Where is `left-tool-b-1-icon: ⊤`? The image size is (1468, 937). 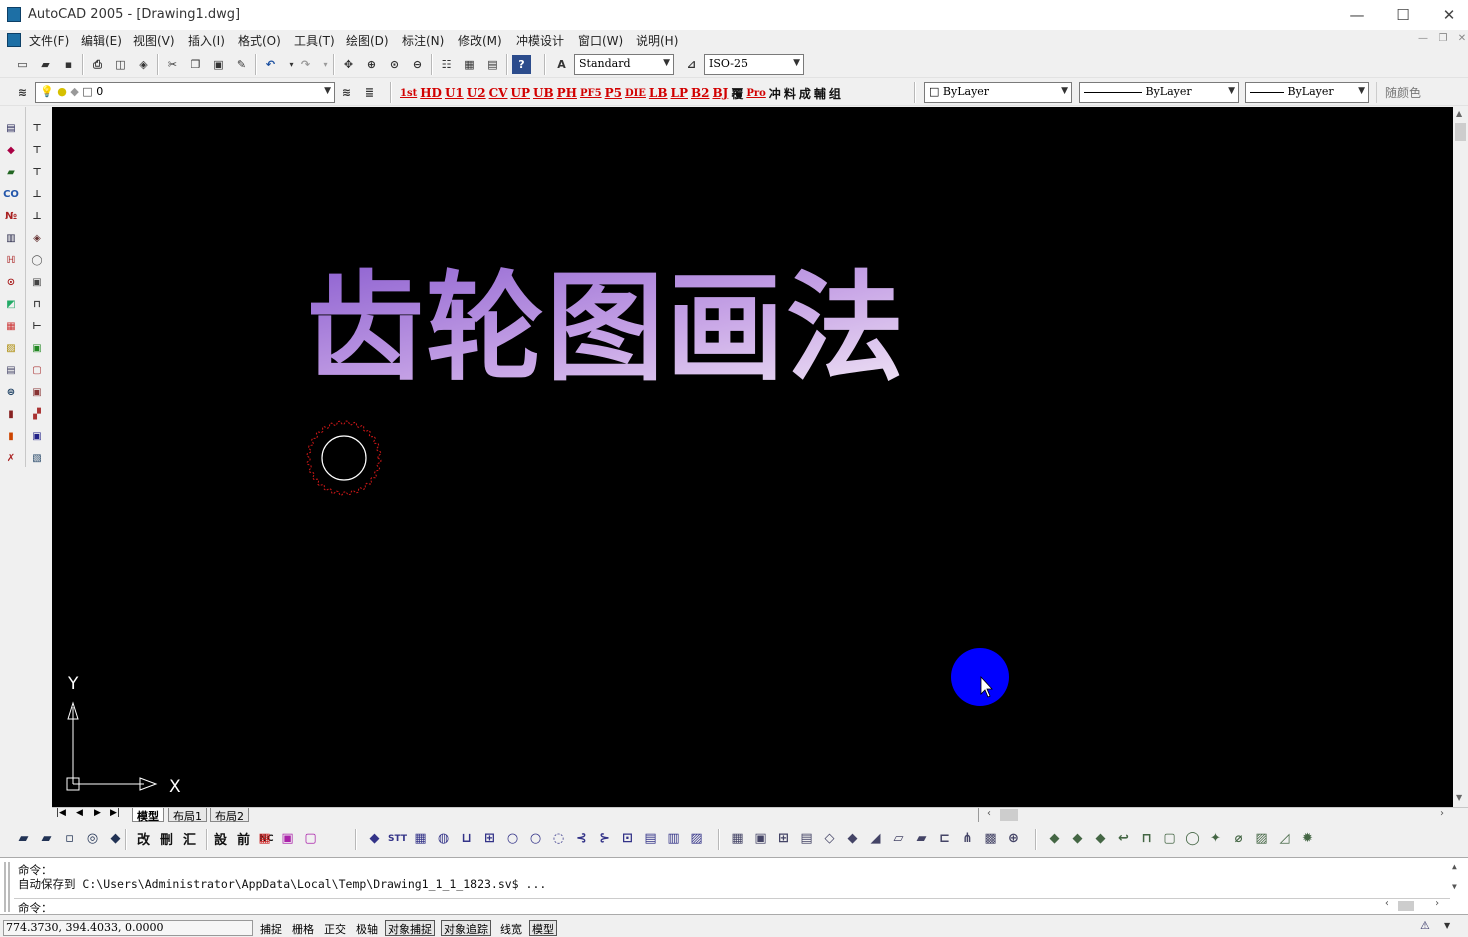
left-tool-b-1-icon: ⊤ is located at coordinates (37, 150).